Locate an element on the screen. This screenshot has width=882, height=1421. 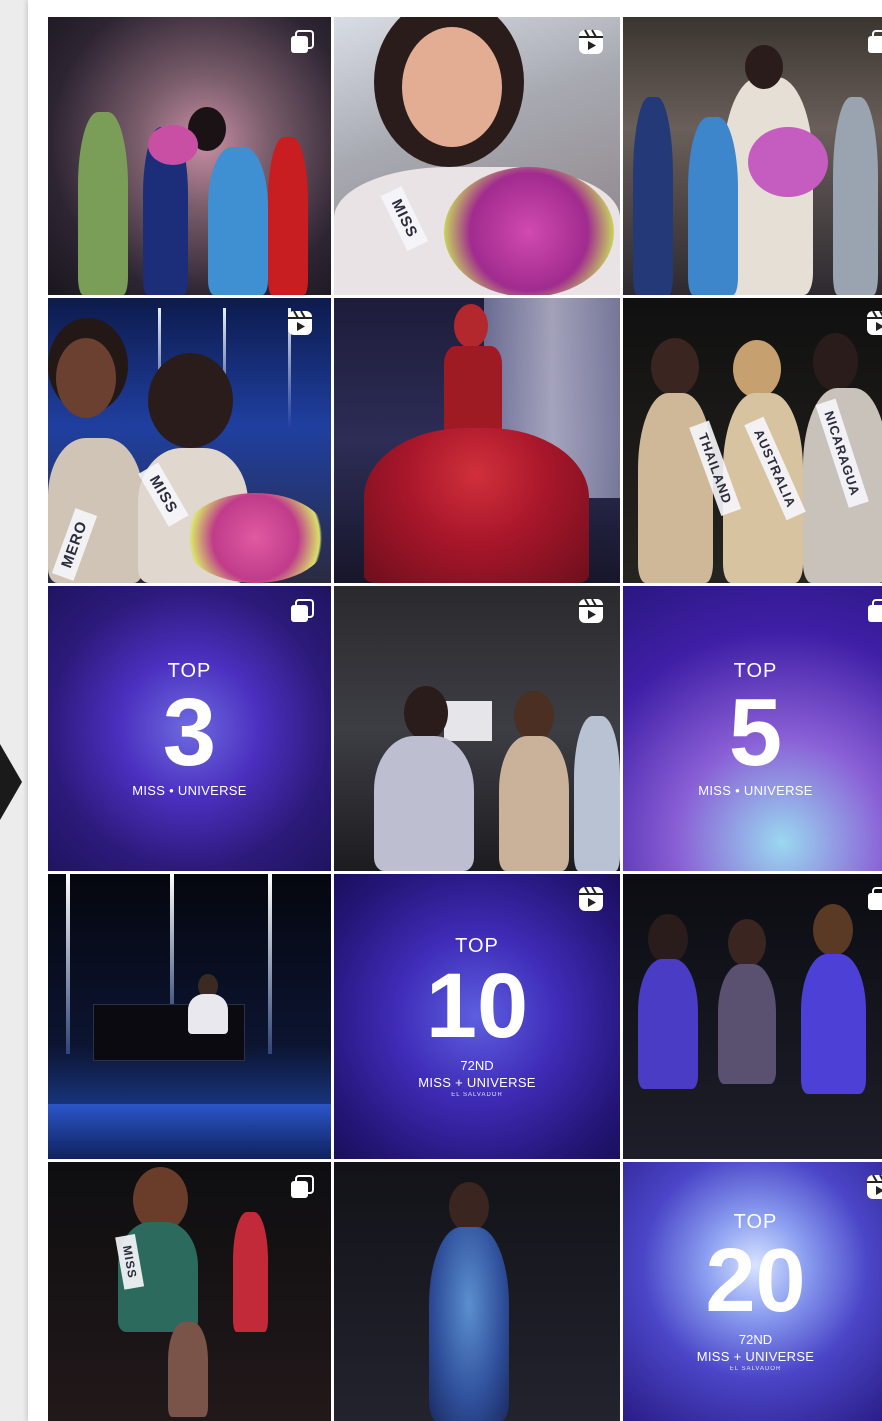
promo-number: 3 is located at coordinates (189, 732).